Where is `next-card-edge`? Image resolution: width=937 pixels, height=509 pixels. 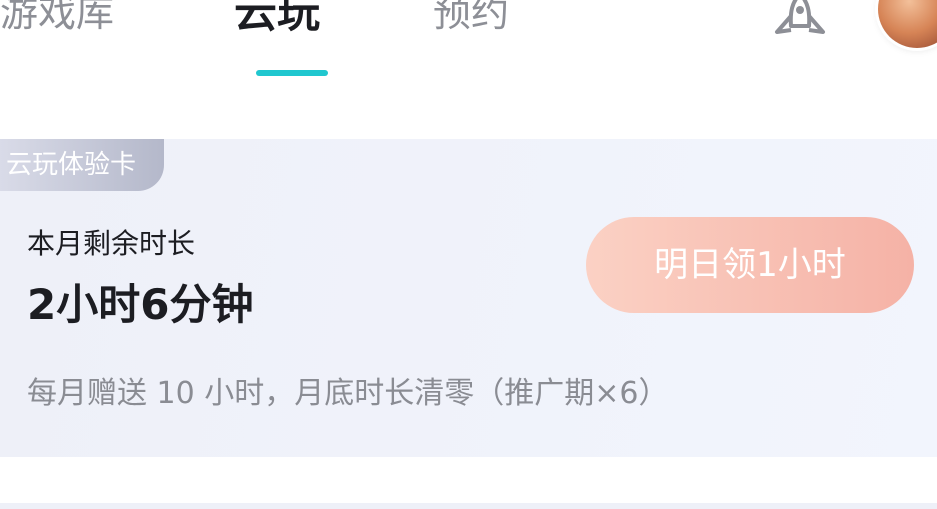 next-card-edge is located at coordinates (468, 506).